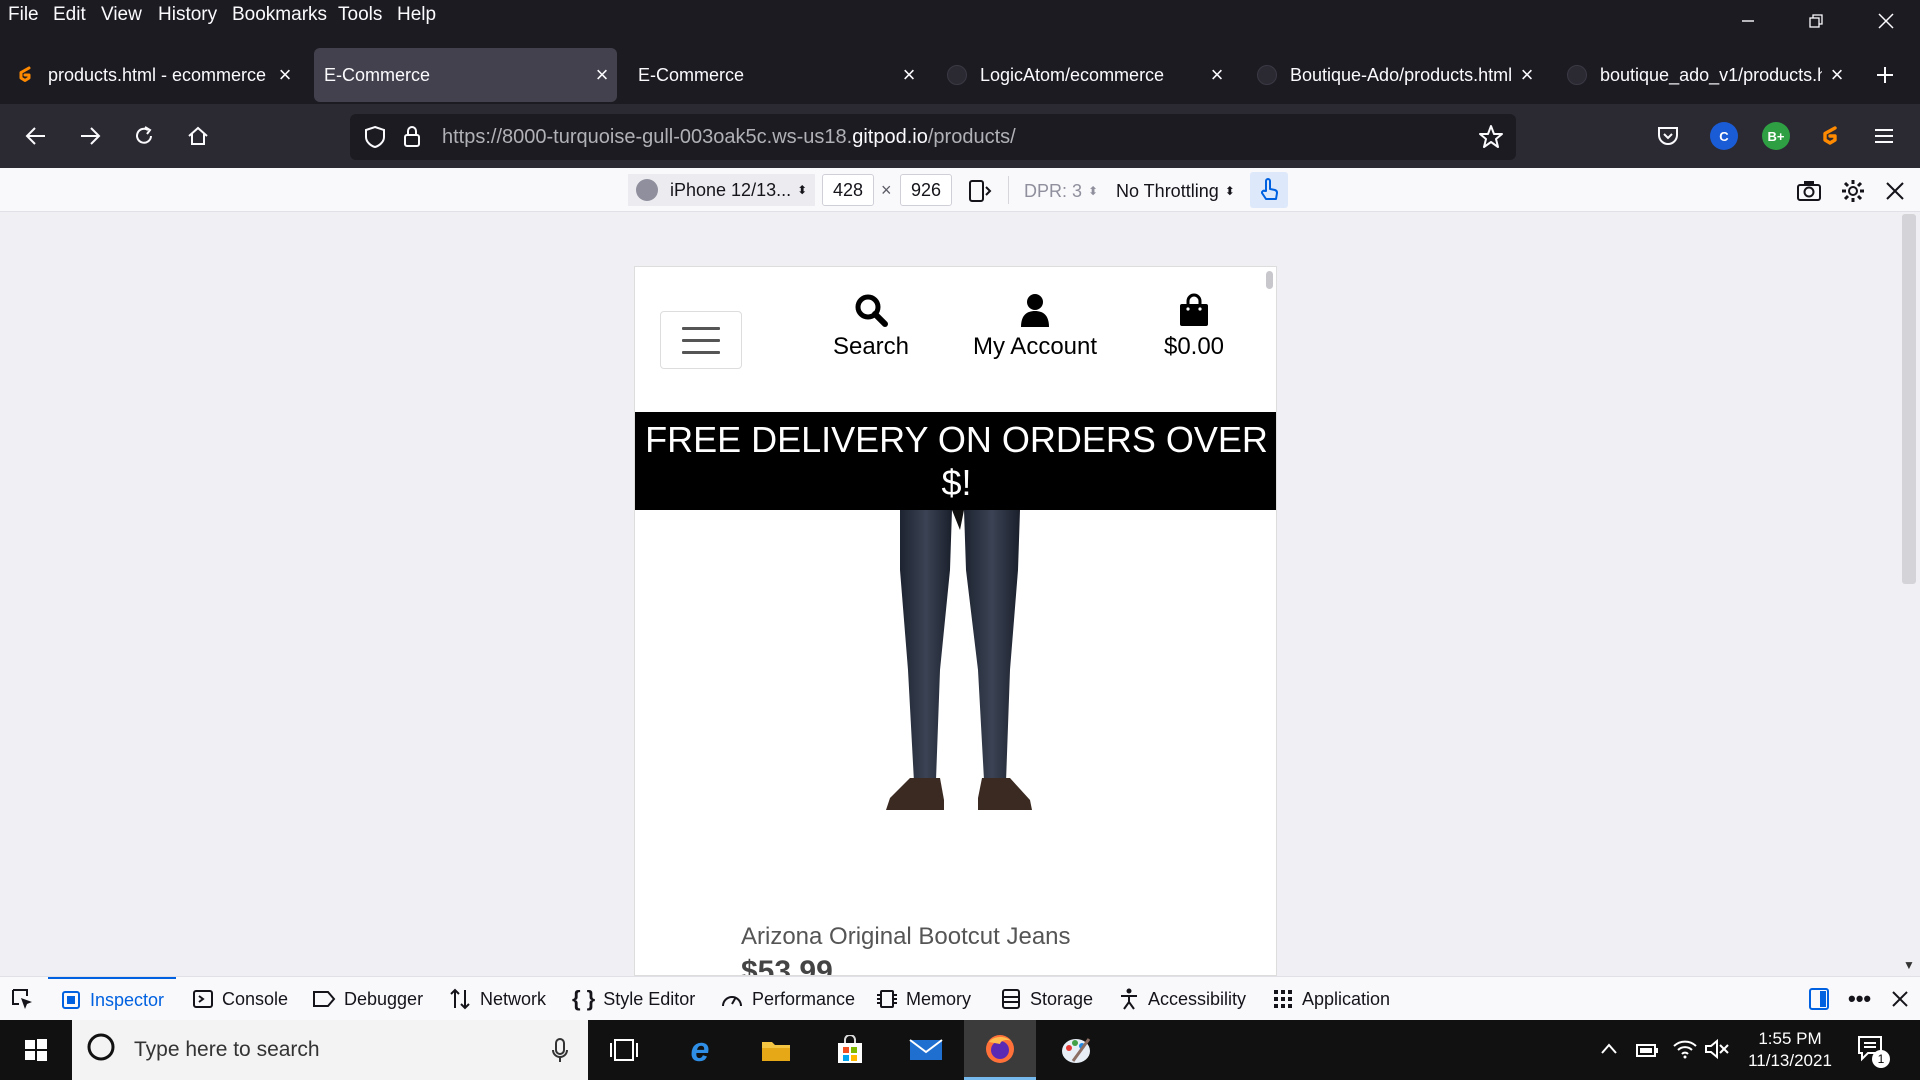 This screenshot has height=1080, width=1920. Describe the element at coordinates (1401, 74) in the screenshot. I see `tab-title: Boutique-Ado/products.html` at that location.